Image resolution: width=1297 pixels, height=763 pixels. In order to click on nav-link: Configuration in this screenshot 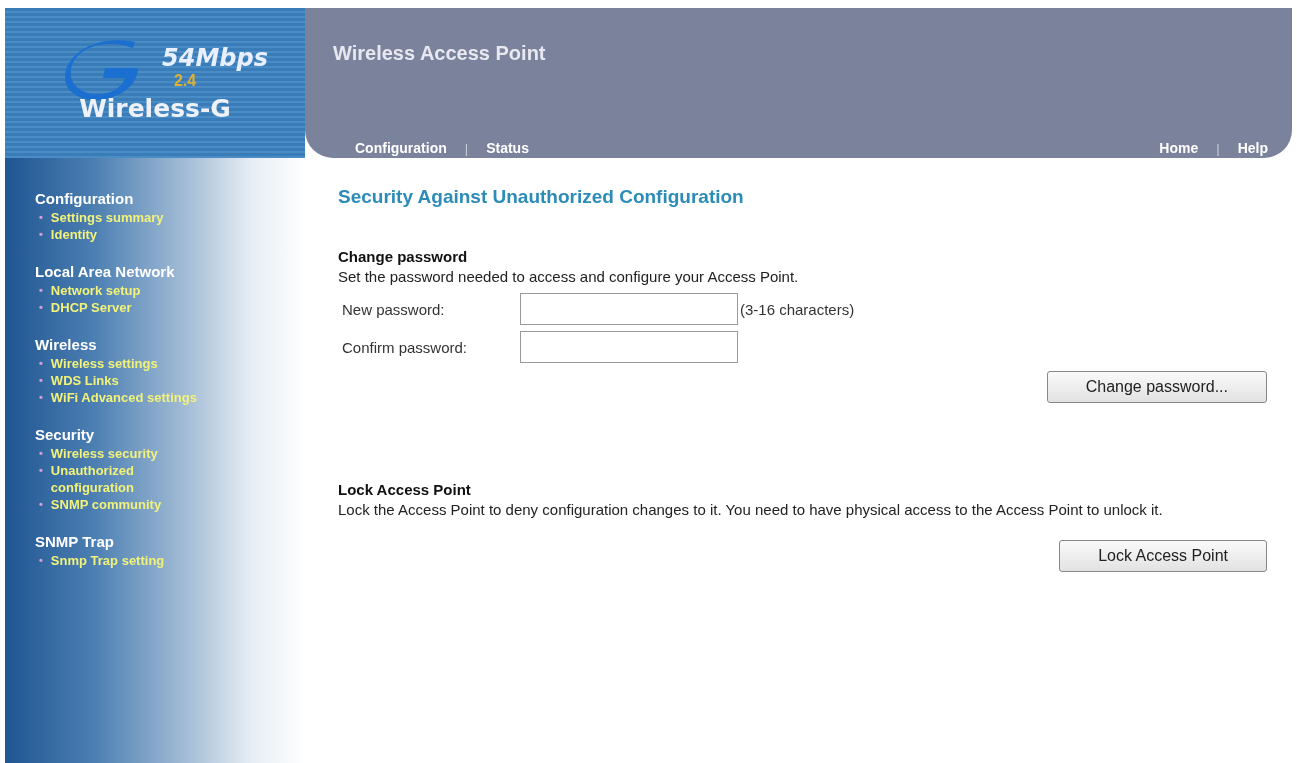, I will do `click(401, 148)`.